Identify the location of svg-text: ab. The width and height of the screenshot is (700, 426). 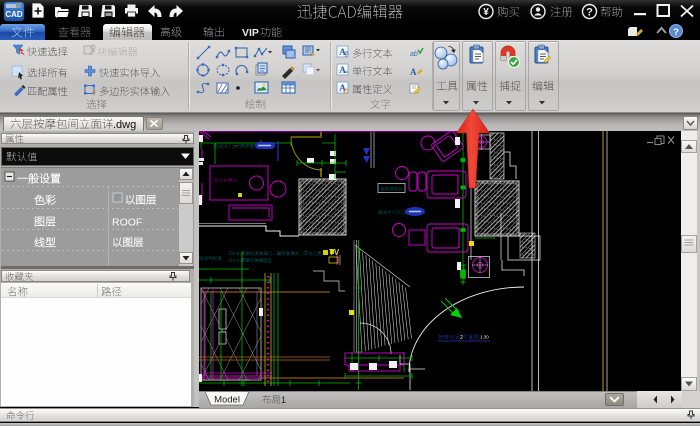
(414, 54).